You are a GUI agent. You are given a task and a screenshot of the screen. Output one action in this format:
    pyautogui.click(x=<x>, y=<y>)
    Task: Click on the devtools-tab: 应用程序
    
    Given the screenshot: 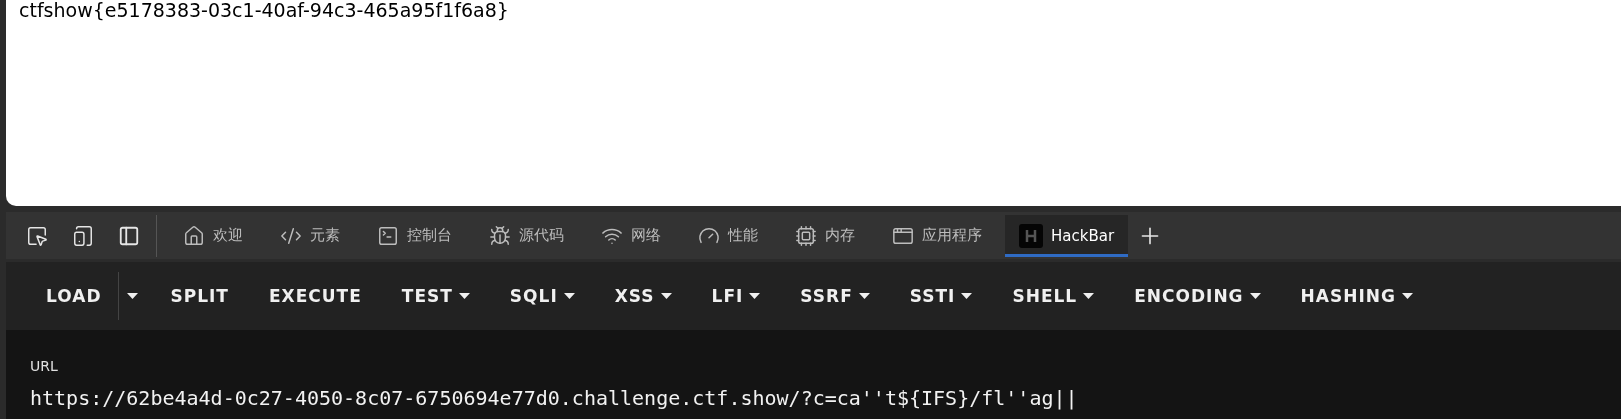 What is the action you would take?
    pyautogui.click(x=937, y=235)
    